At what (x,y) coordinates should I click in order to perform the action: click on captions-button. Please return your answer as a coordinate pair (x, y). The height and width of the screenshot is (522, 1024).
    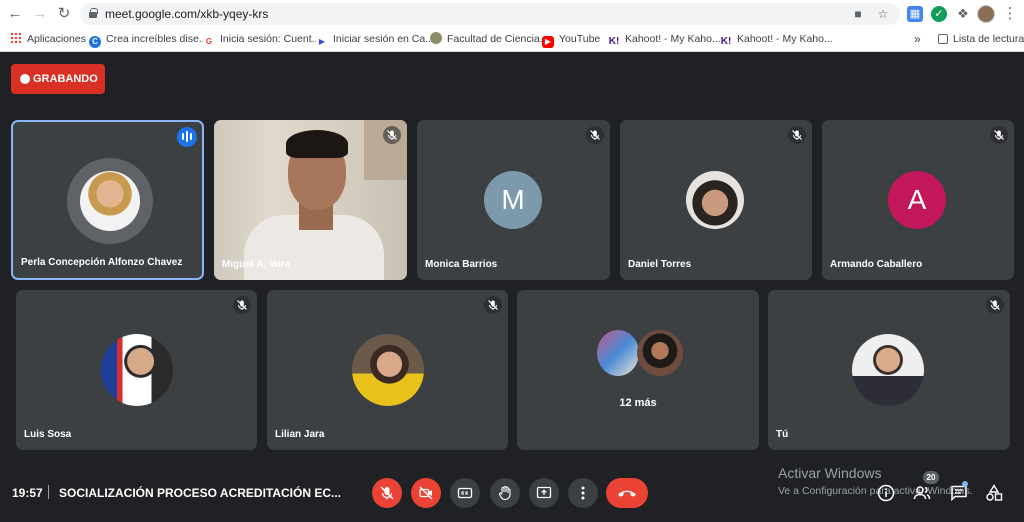
    Looking at the image, I should click on (465, 493).